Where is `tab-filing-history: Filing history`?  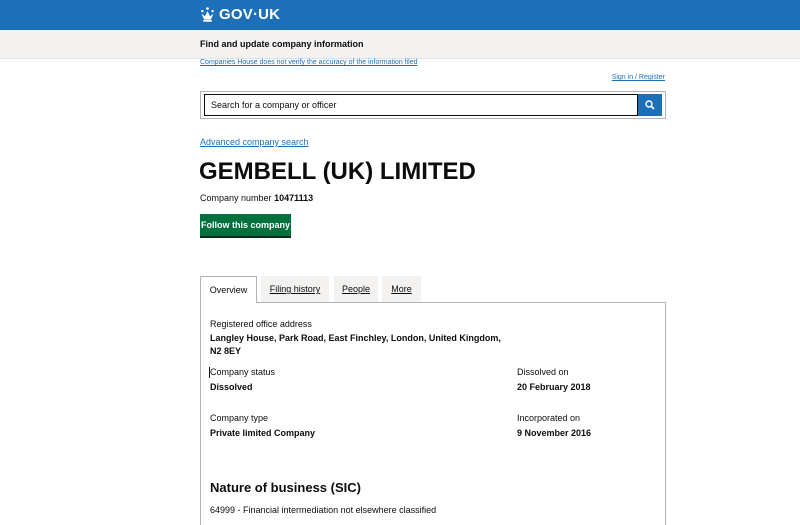
tab-filing-history: Filing history is located at coordinates (295, 289).